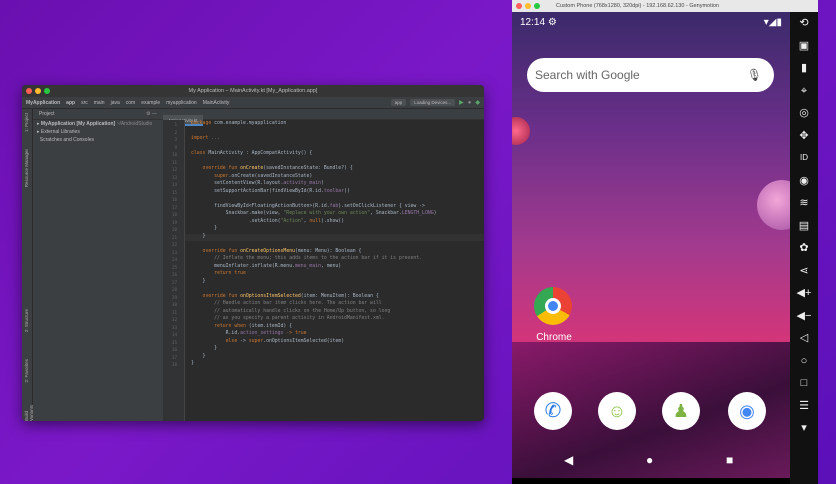 The width and height of the screenshot is (836, 484). I want to click on tree-item-external-libraries: ▸ External Libraries, so click(98, 132).